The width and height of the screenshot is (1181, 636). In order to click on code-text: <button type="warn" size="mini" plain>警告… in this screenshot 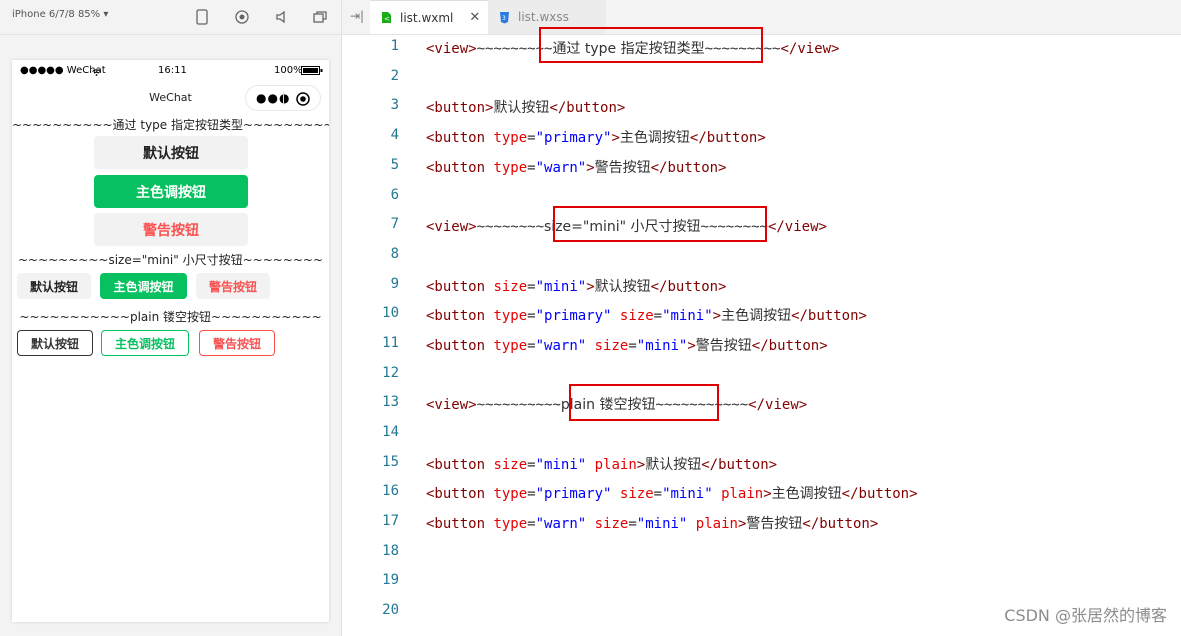, I will do `click(652, 524)`.